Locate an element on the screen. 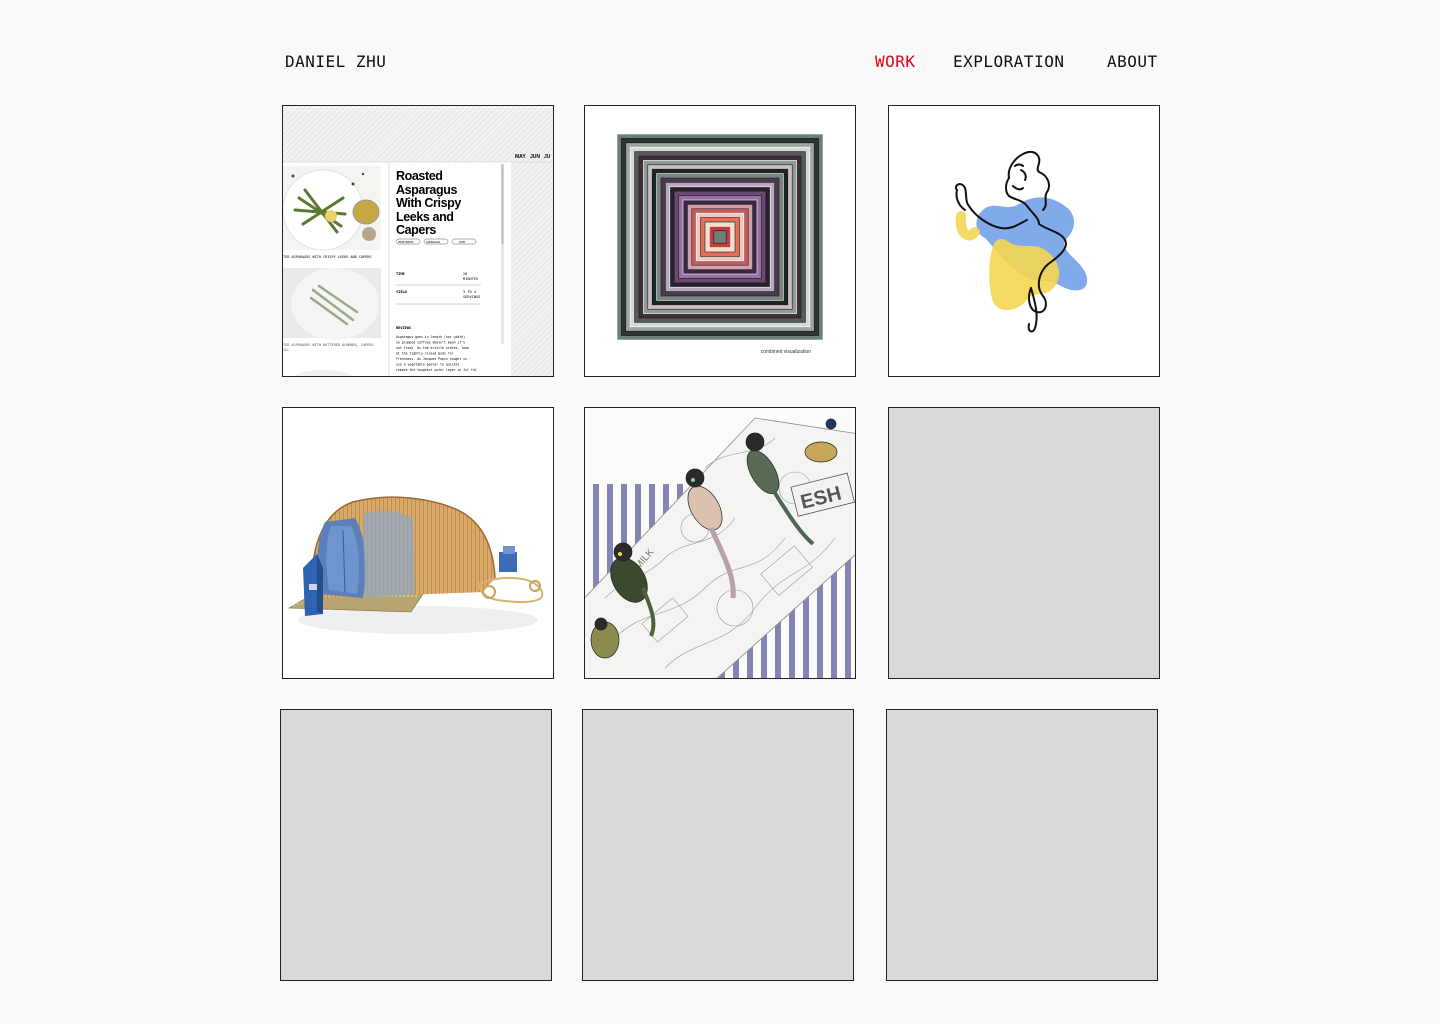 Image resolution: width=1440 pixels, height=1024 pixels. recipe-reviews-label: REVIEWS is located at coordinates (403, 328).